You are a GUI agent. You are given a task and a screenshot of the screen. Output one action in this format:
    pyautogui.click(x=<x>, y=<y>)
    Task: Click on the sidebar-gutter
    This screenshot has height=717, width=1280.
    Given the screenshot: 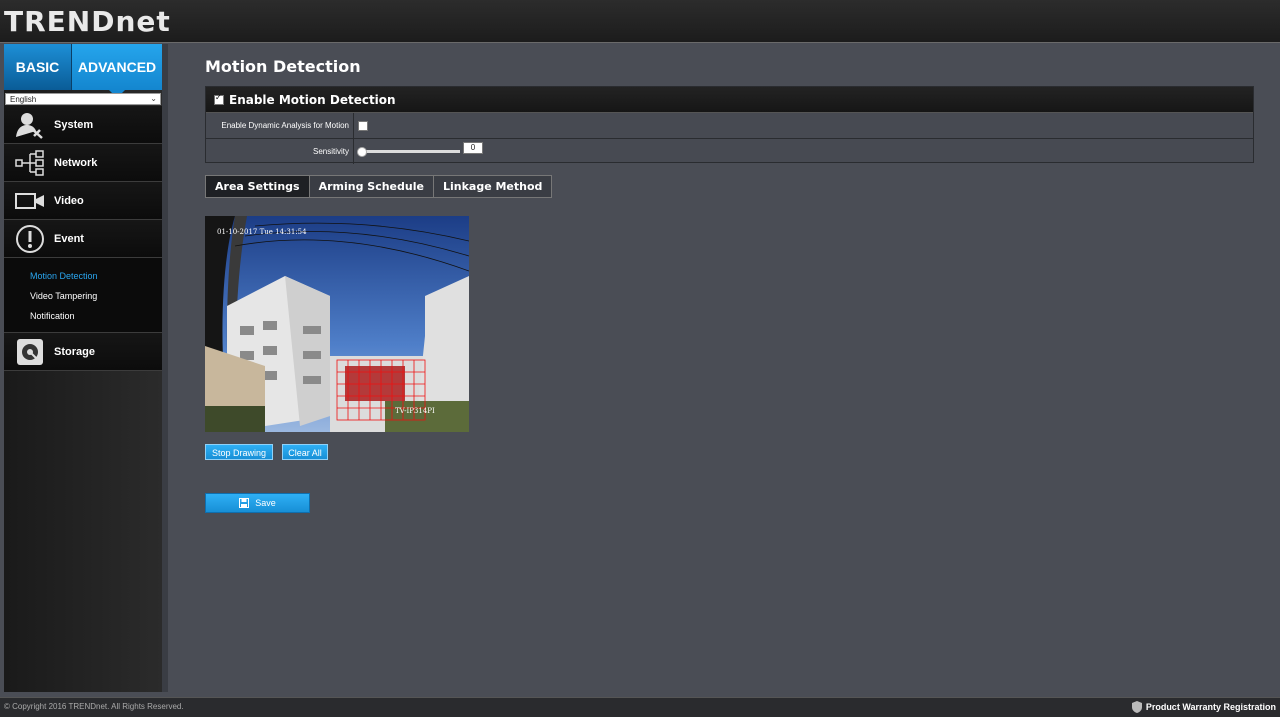 What is the action you would take?
    pyautogui.click(x=165, y=368)
    